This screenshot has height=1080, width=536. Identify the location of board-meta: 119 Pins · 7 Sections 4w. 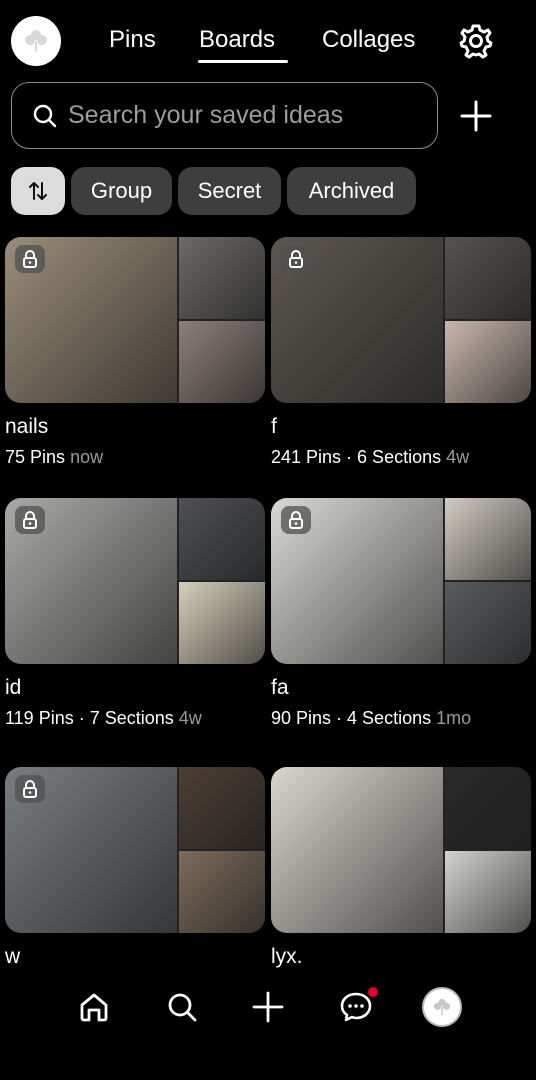
(135, 718).